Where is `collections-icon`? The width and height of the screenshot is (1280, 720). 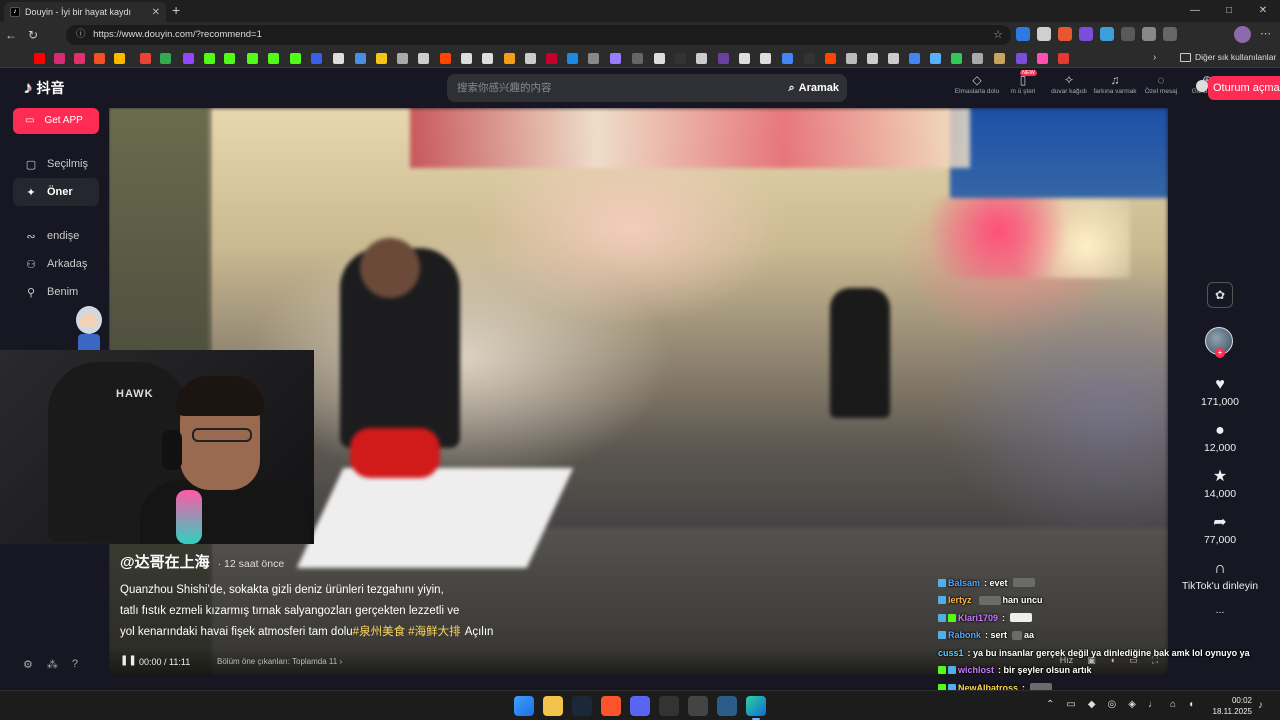
collections-icon is located at coordinates (1170, 34).